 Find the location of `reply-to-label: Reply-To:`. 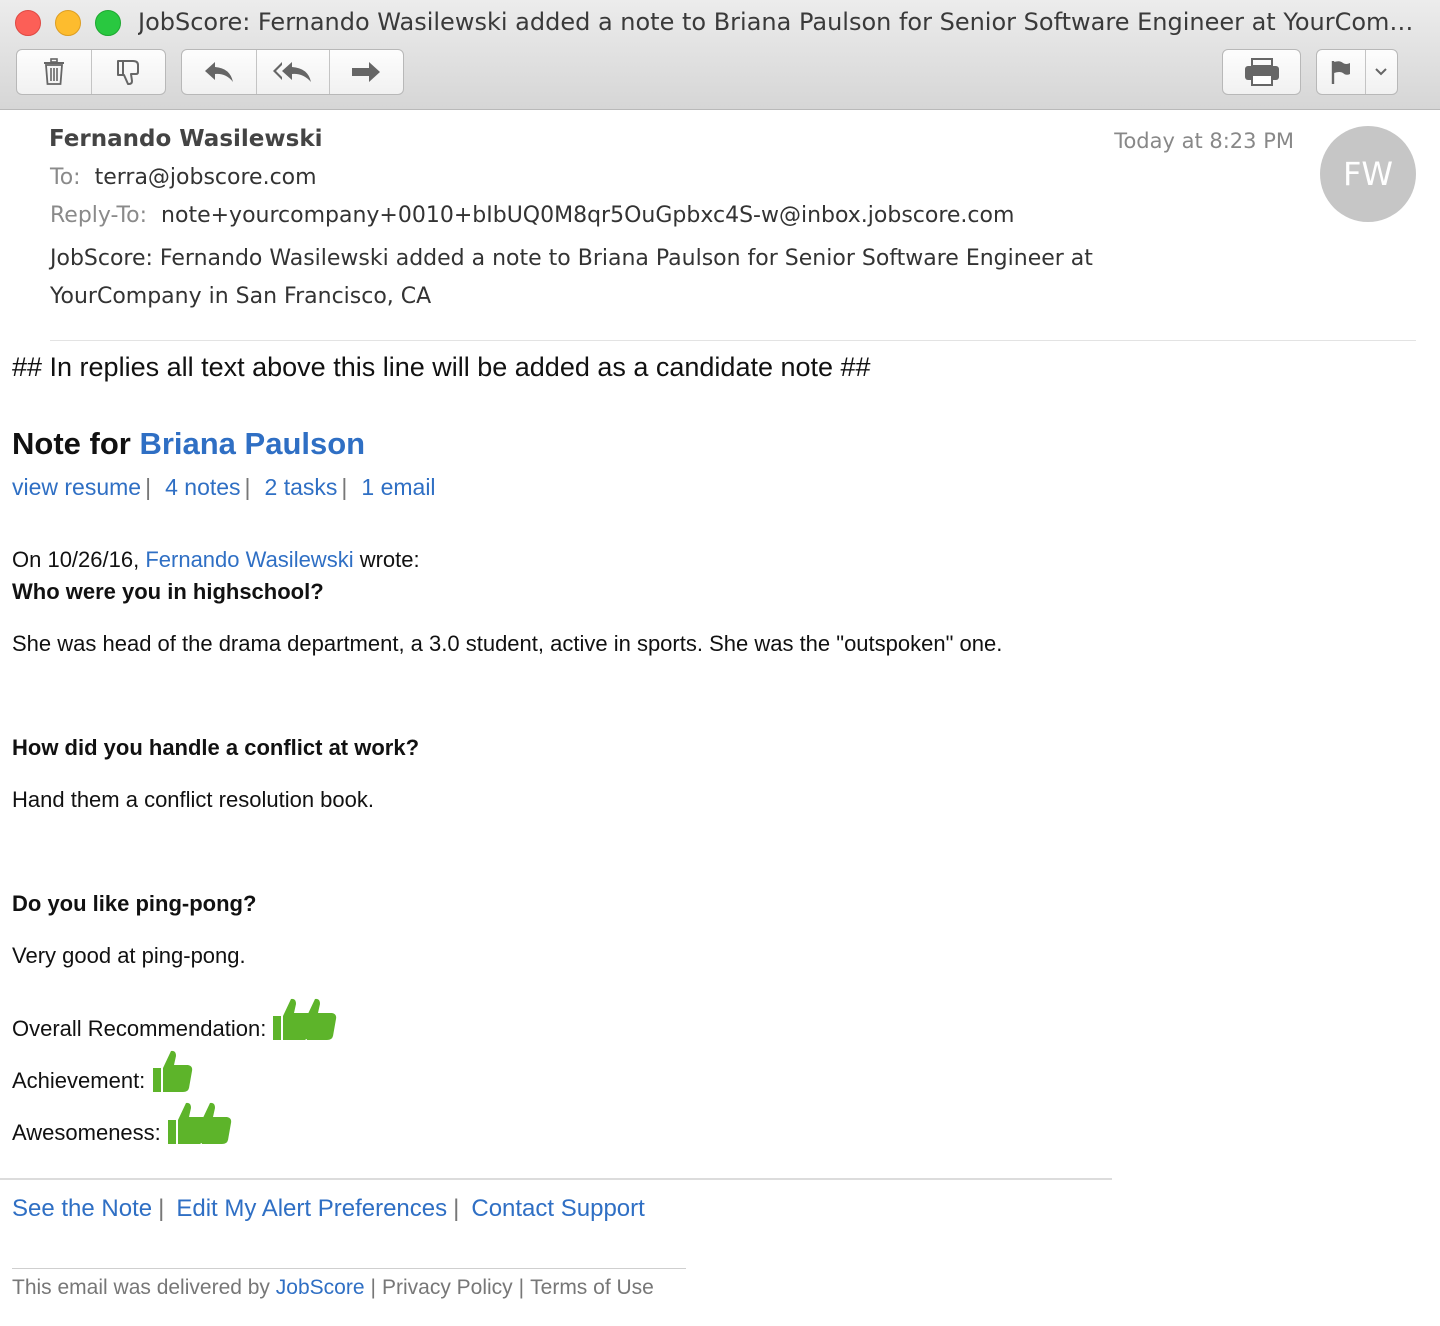

reply-to-label: Reply-To: is located at coordinates (99, 215).